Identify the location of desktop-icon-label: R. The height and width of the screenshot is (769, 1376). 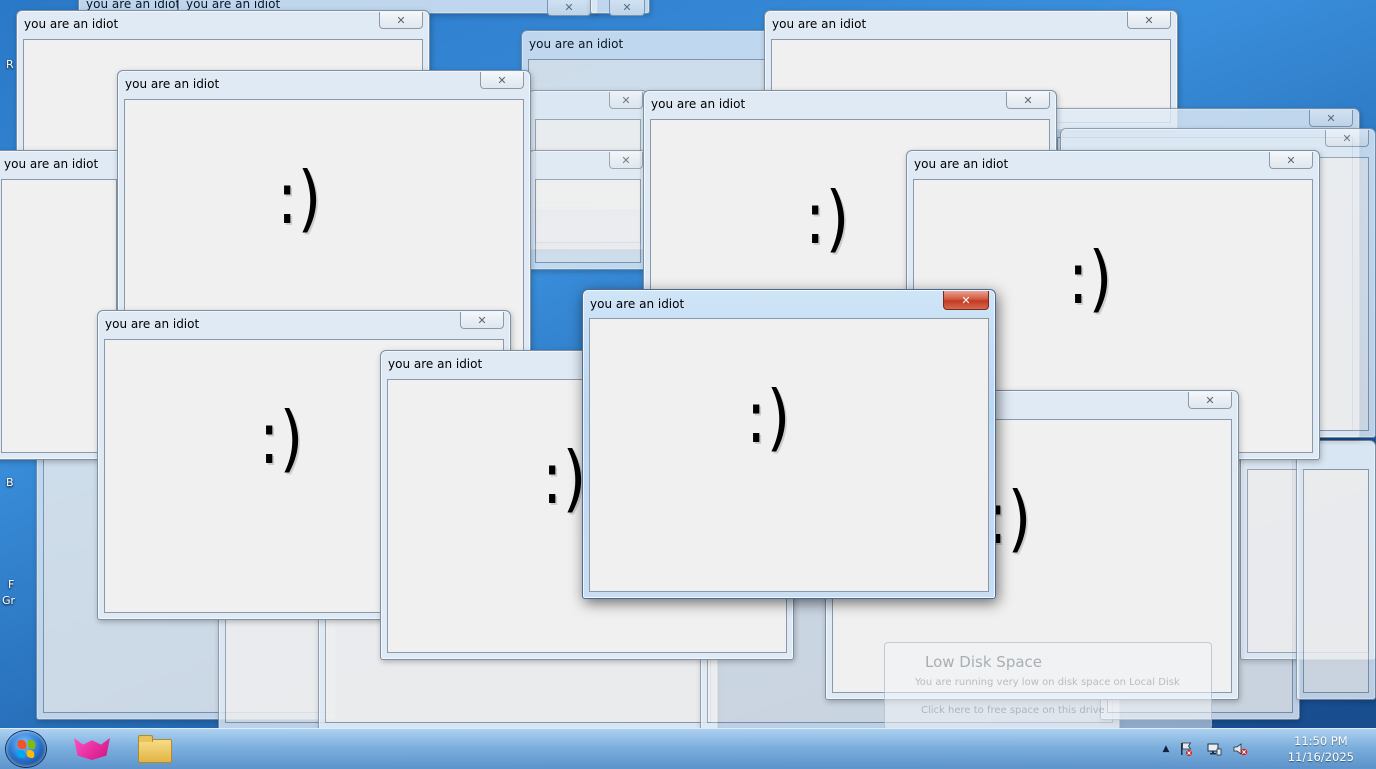
(10, 64).